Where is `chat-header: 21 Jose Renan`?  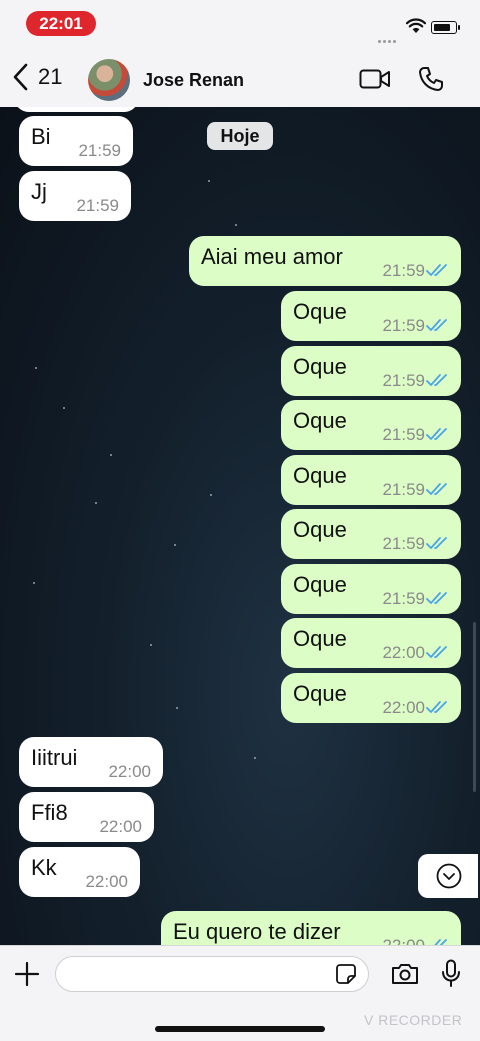
chat-header: 21 Jose Renan is located at coordinates (240, 79).